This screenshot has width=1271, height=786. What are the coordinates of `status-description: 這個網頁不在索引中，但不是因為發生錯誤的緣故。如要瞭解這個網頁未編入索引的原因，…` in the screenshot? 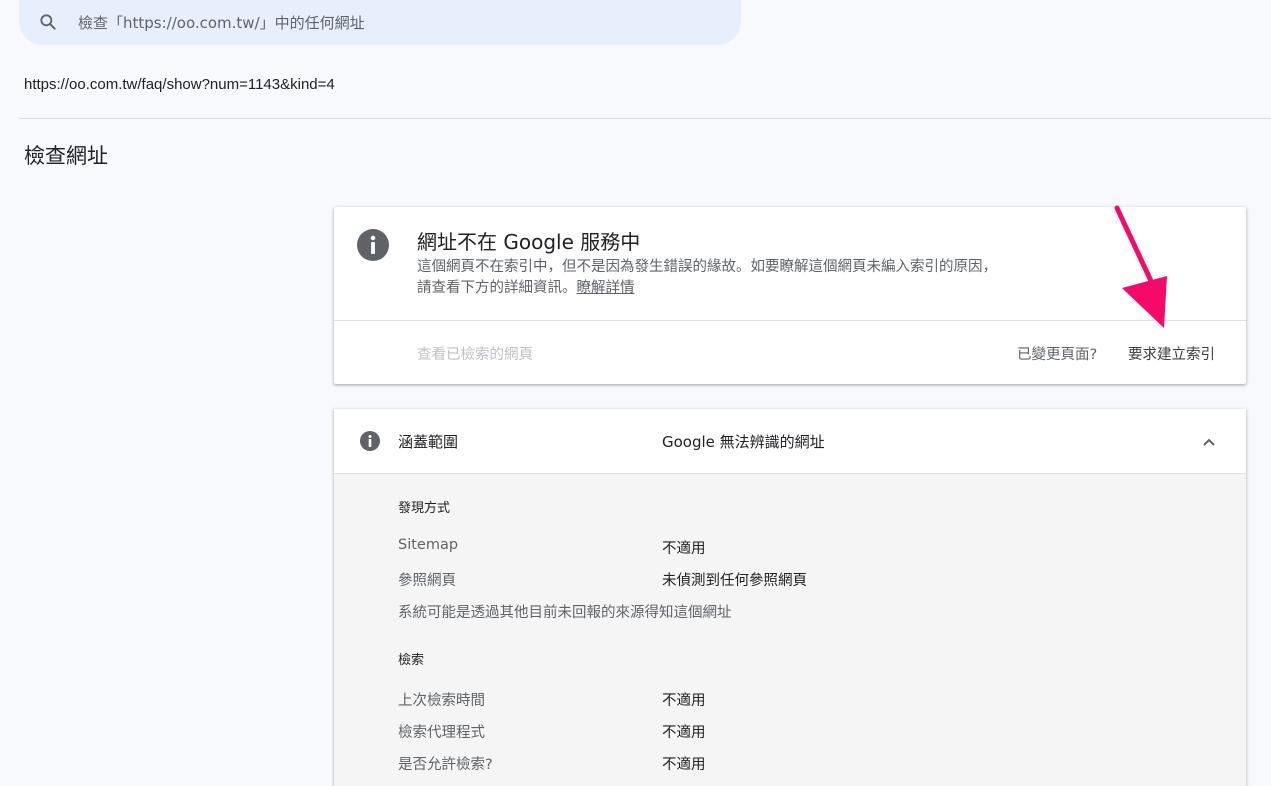 It's located at (712, 278).